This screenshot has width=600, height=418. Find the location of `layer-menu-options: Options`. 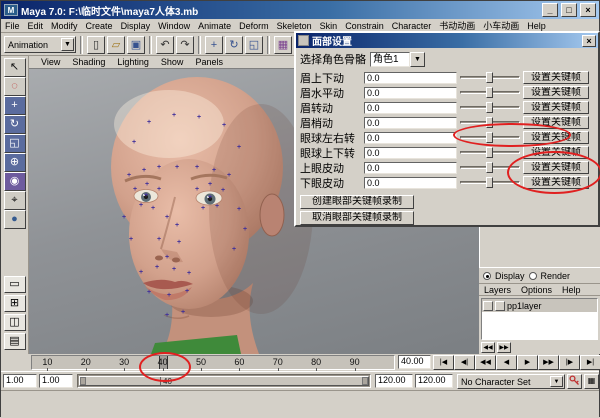

layer-menu-options: Options is located at coordinates (536, 290).